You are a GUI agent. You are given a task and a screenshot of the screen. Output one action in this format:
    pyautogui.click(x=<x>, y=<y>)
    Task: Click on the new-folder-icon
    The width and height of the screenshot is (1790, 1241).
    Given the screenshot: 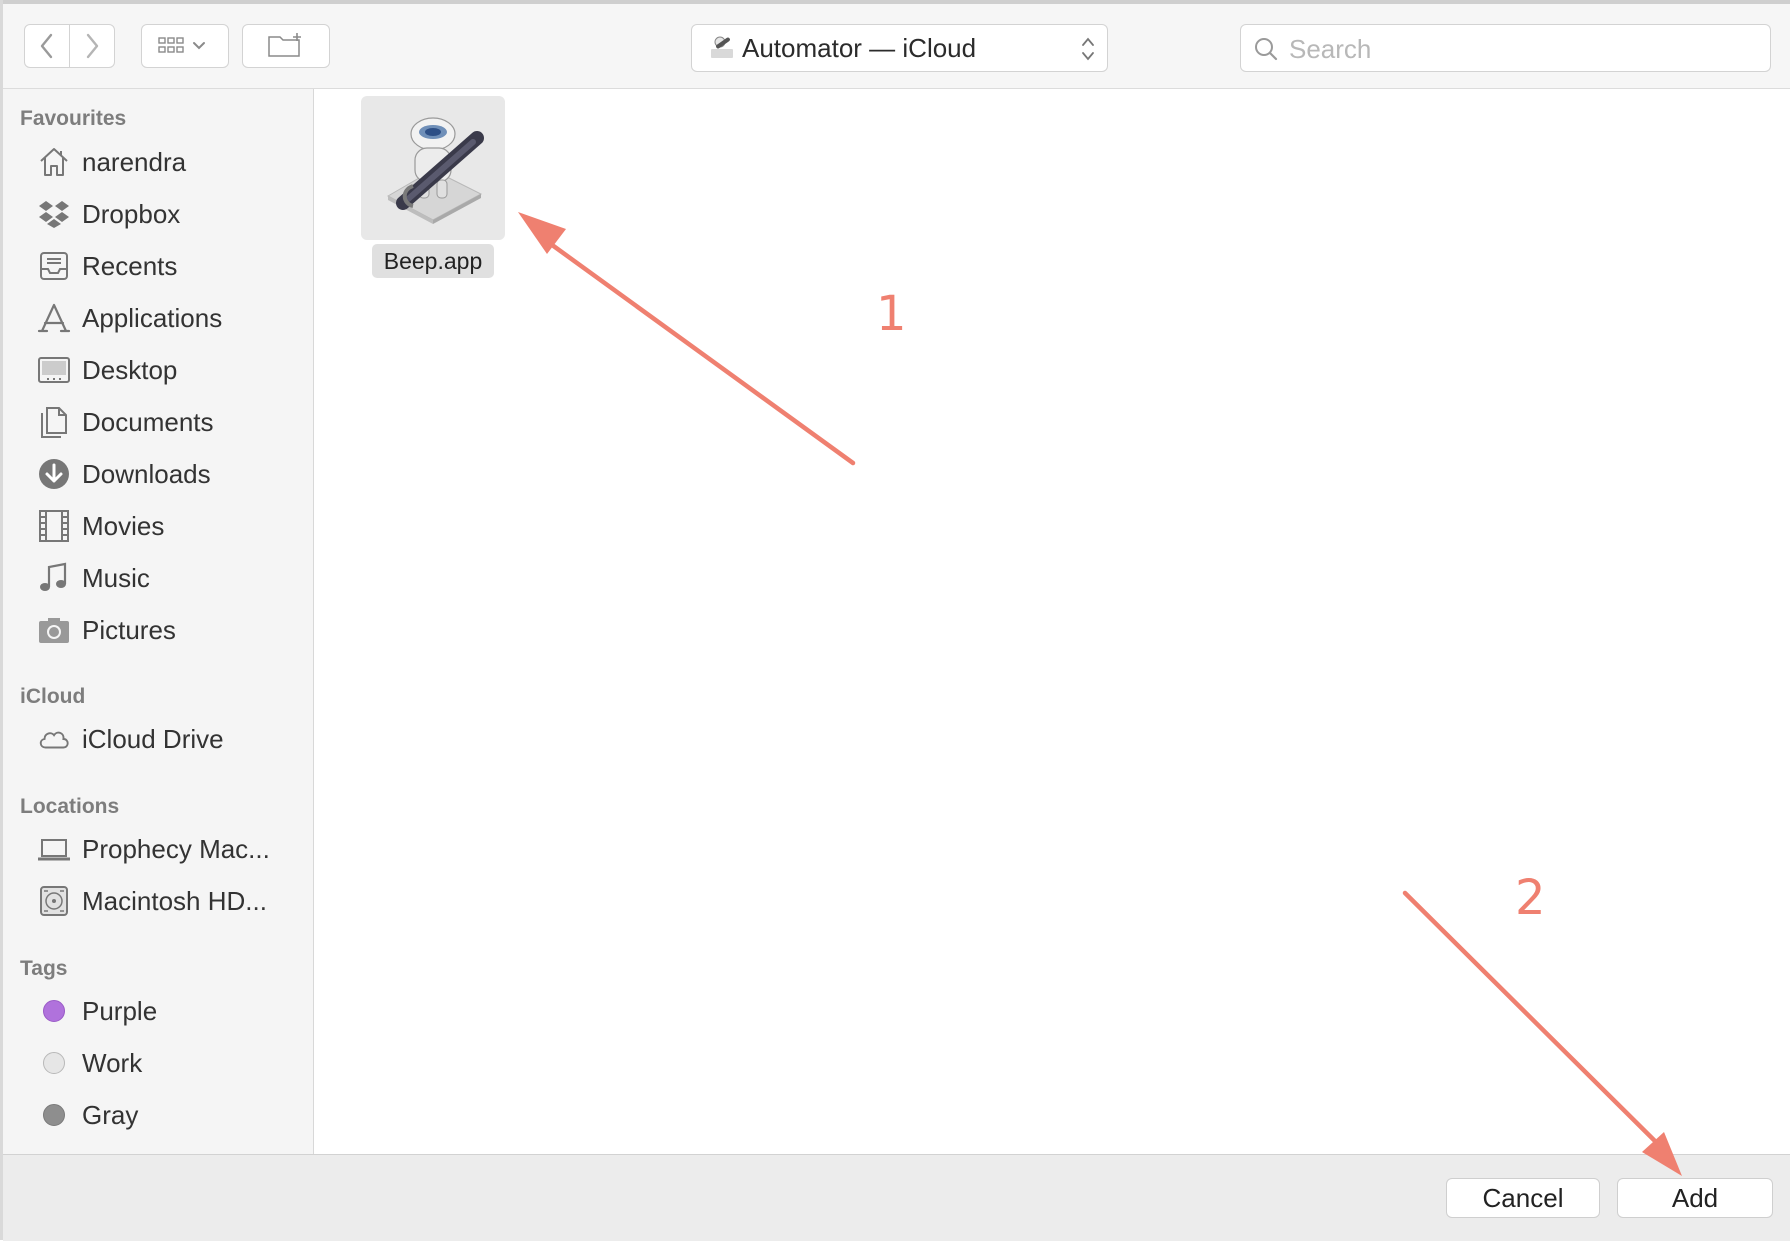 What is the action you would take?
    pyautogui.click(x=284, y=45)
    